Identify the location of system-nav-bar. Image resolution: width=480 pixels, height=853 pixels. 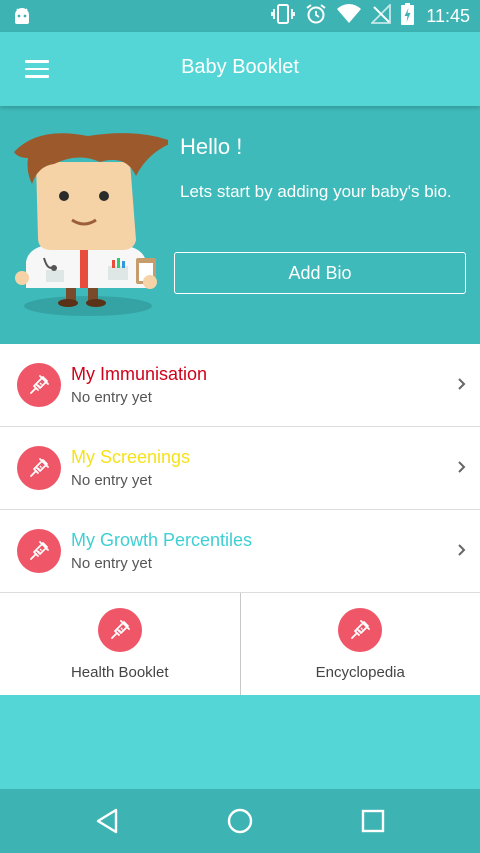
(240, 821).